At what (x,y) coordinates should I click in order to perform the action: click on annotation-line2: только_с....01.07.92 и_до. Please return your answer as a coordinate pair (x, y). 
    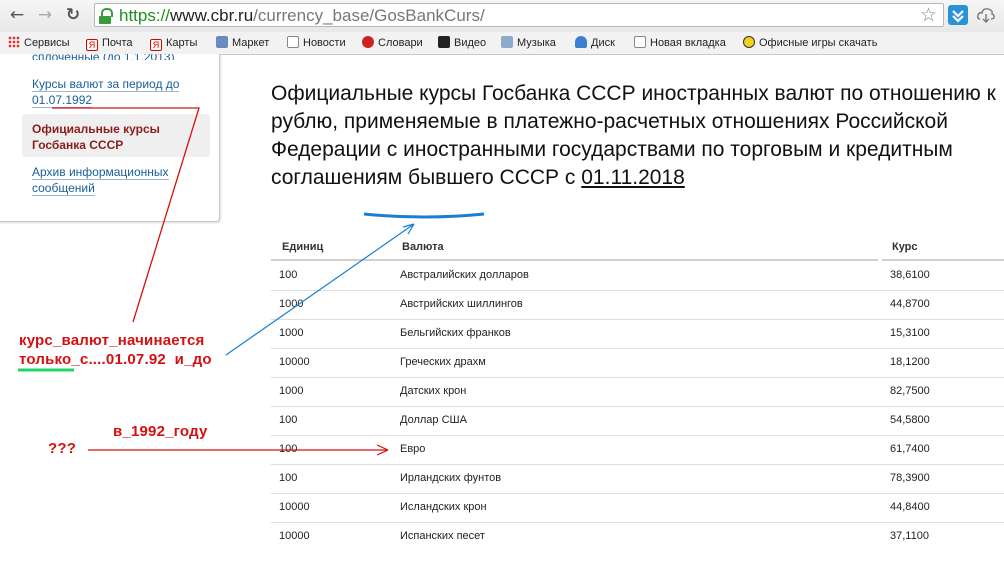
    Looking at the image, I should click on (115, 359).